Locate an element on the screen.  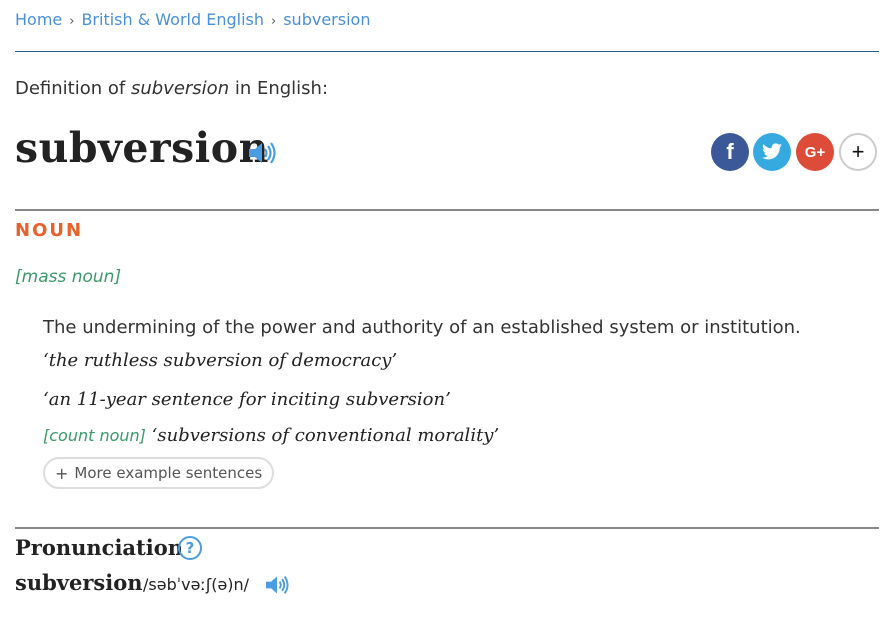
facebook-icon: f is located at coordinates (730, 151).